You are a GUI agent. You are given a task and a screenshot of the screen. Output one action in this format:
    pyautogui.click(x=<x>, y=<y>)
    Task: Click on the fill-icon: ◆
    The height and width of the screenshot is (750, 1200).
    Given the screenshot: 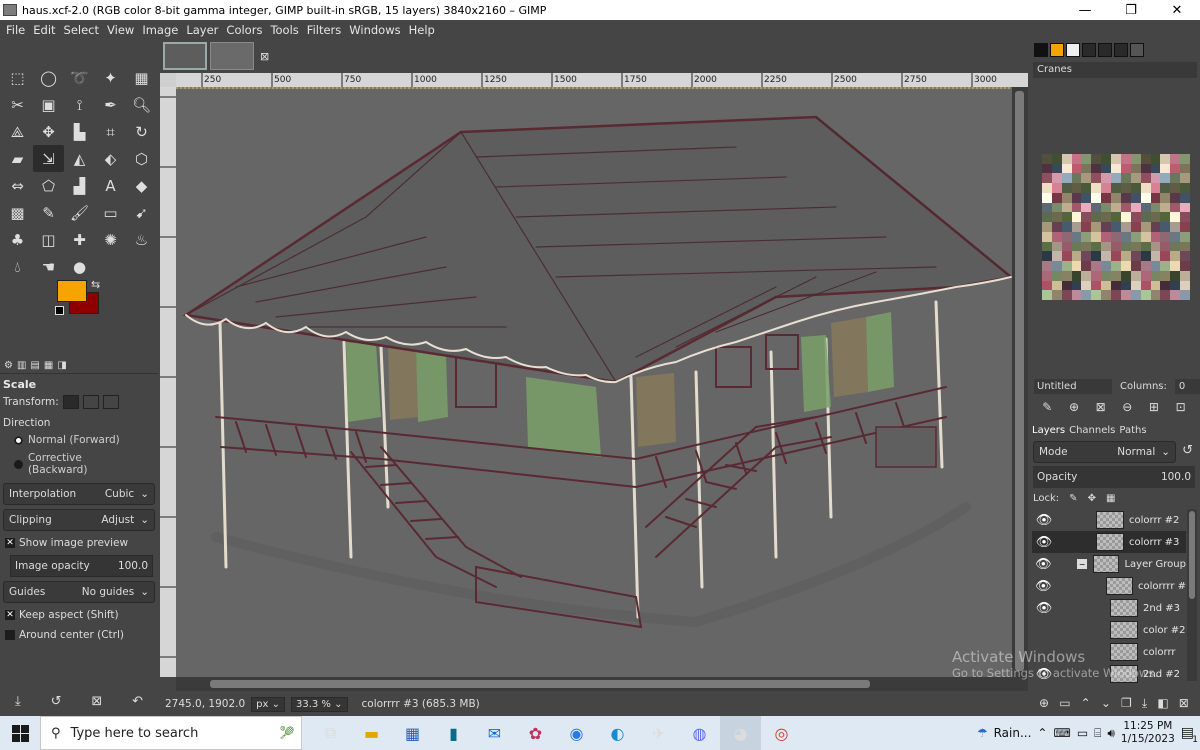 What is the action you would take?
    pyautogui.click(x=141, y=185)
    